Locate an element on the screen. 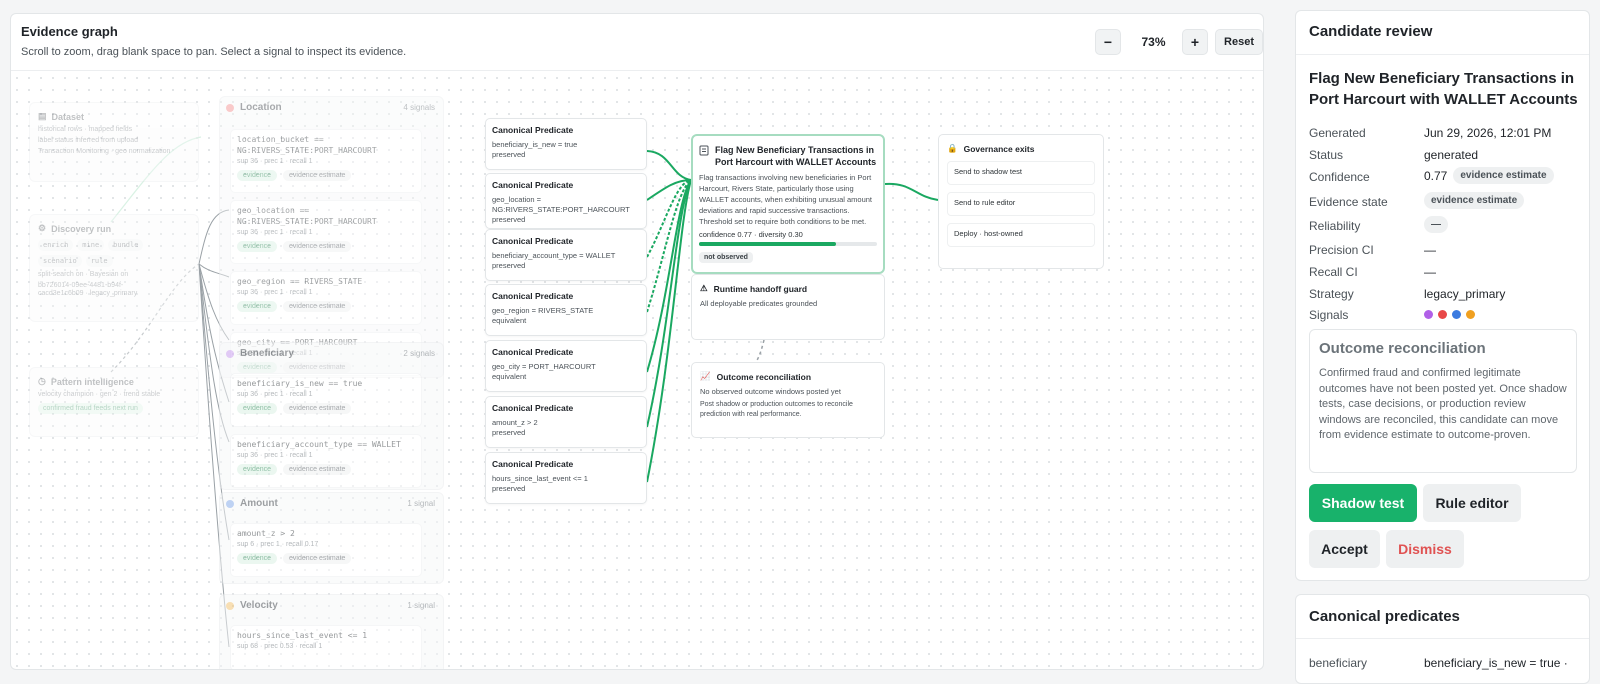  signal-expression: hours_since_last_event <= 1 is located at coordinates (302, 635).